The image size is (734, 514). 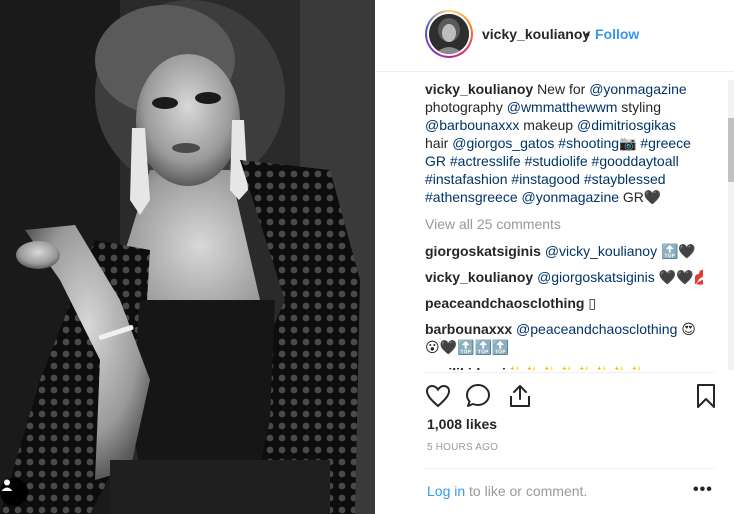 I want to click on heart-icon, so click(x=438, y=396).